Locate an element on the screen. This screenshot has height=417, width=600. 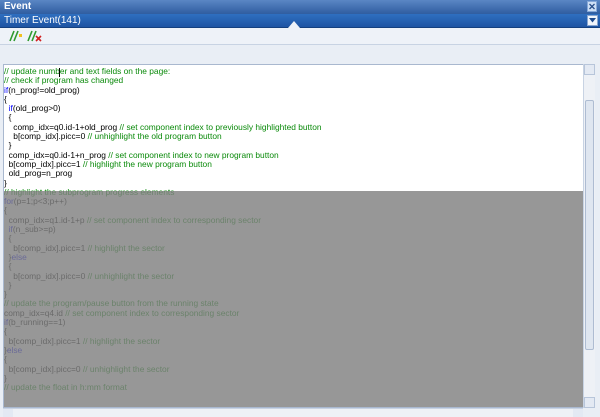
dropdown-button is located at coordinates (592, 20).